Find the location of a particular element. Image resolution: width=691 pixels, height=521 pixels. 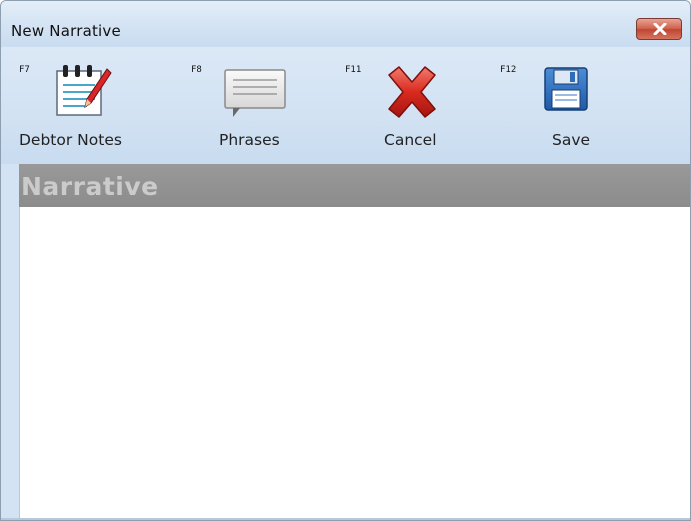

narrative-heading: Narrative is located at coordinates (90, 186).